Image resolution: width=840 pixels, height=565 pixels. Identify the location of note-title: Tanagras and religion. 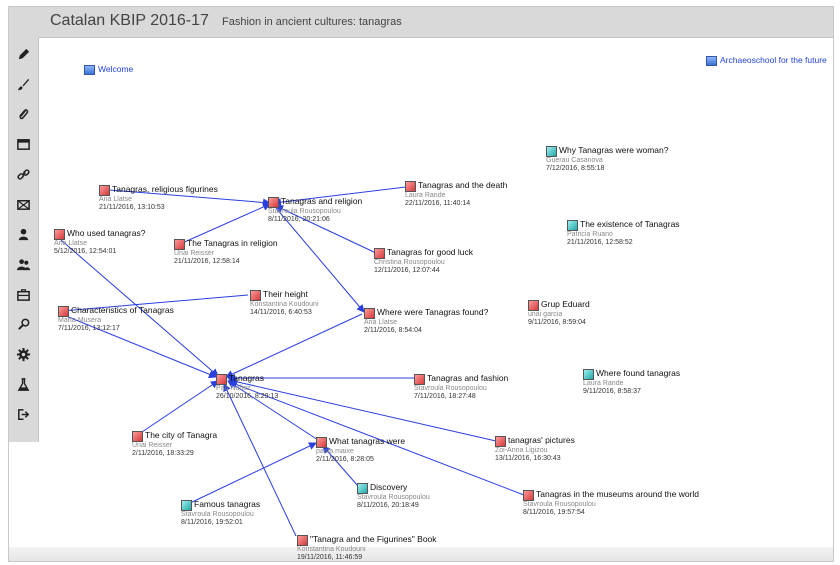
(322, 201).